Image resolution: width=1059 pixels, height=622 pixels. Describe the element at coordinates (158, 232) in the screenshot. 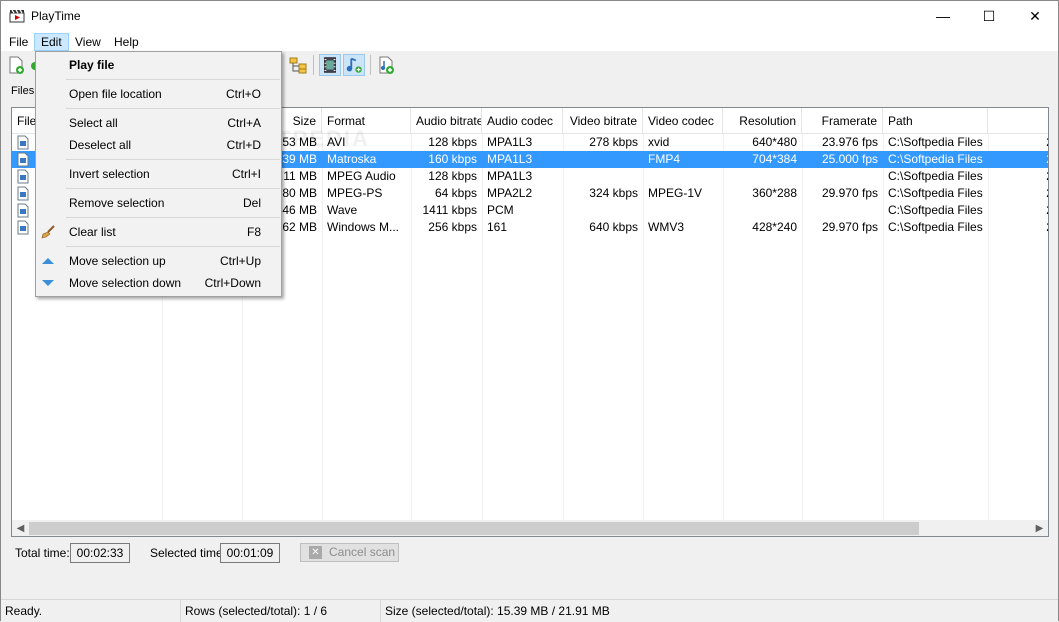

I see `menu-item-clear-list: Clear list F8` at that location.